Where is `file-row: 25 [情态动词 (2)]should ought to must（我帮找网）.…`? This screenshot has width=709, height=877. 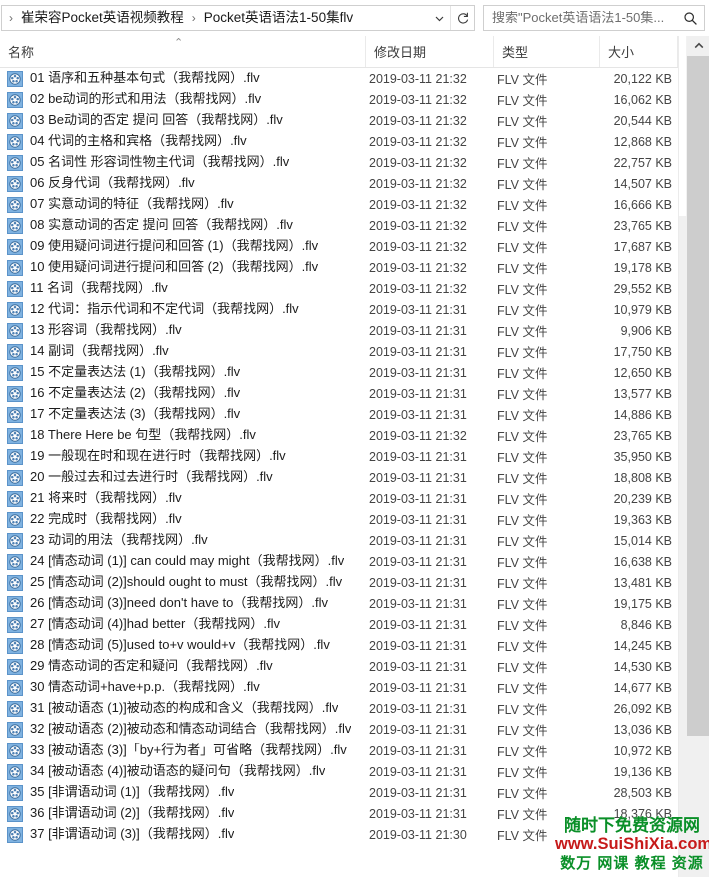 file-row: 25 [情态动词 (2)]should ought to must（我帮找网）.… is located at coordinates (339, 582).